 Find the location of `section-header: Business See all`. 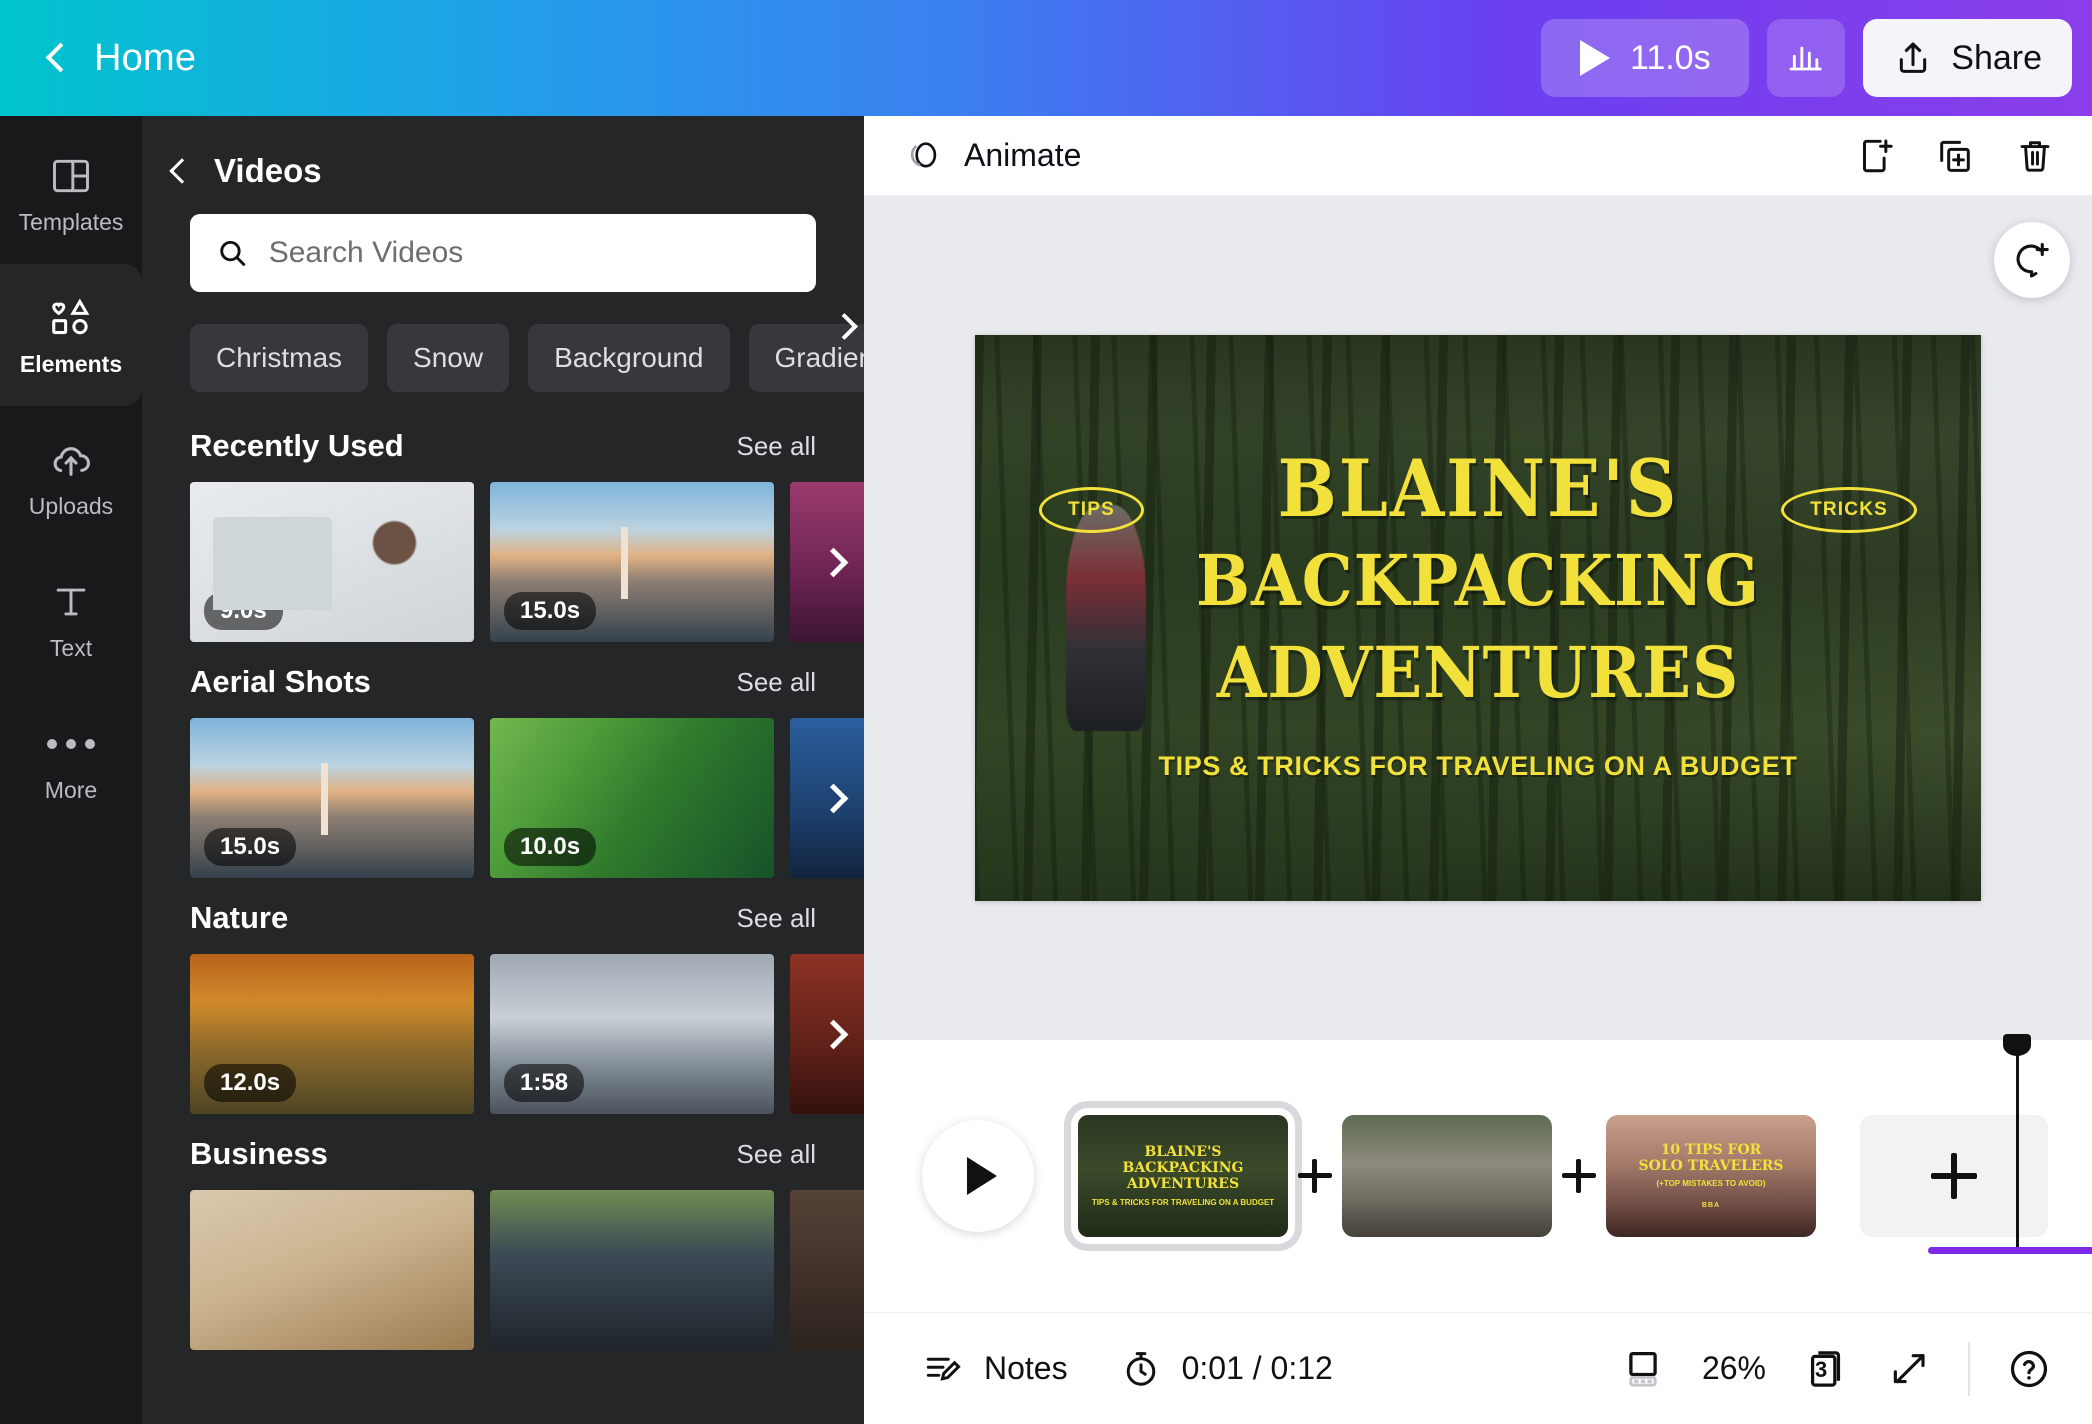

section-header: Business See all is located at coordinates (527, 1154).